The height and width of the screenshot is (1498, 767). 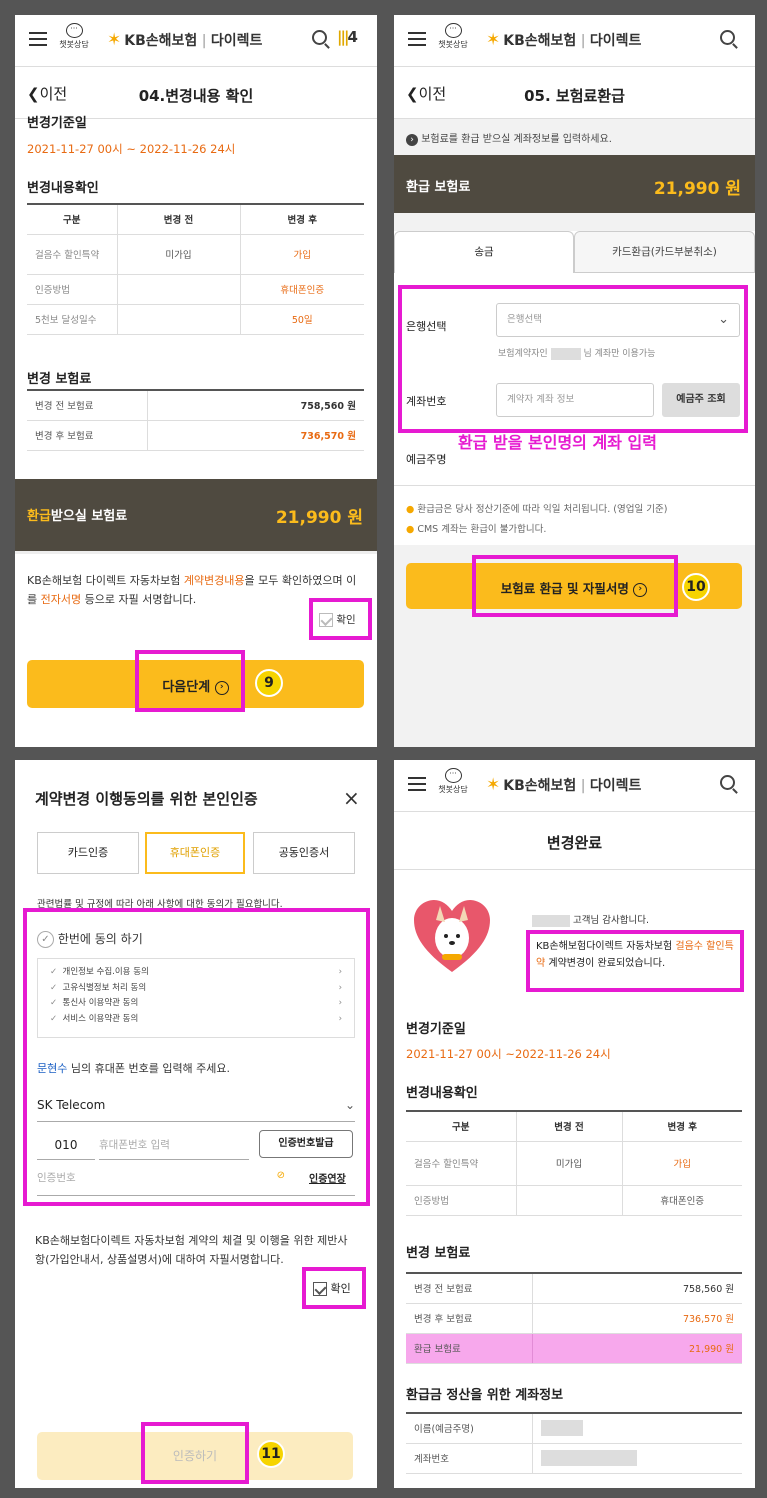 What do you see at coordinates (195, 319) in the screenshot?
I see `table-row: 5천보 달성일수 50일` at bounding box center [195, 319].